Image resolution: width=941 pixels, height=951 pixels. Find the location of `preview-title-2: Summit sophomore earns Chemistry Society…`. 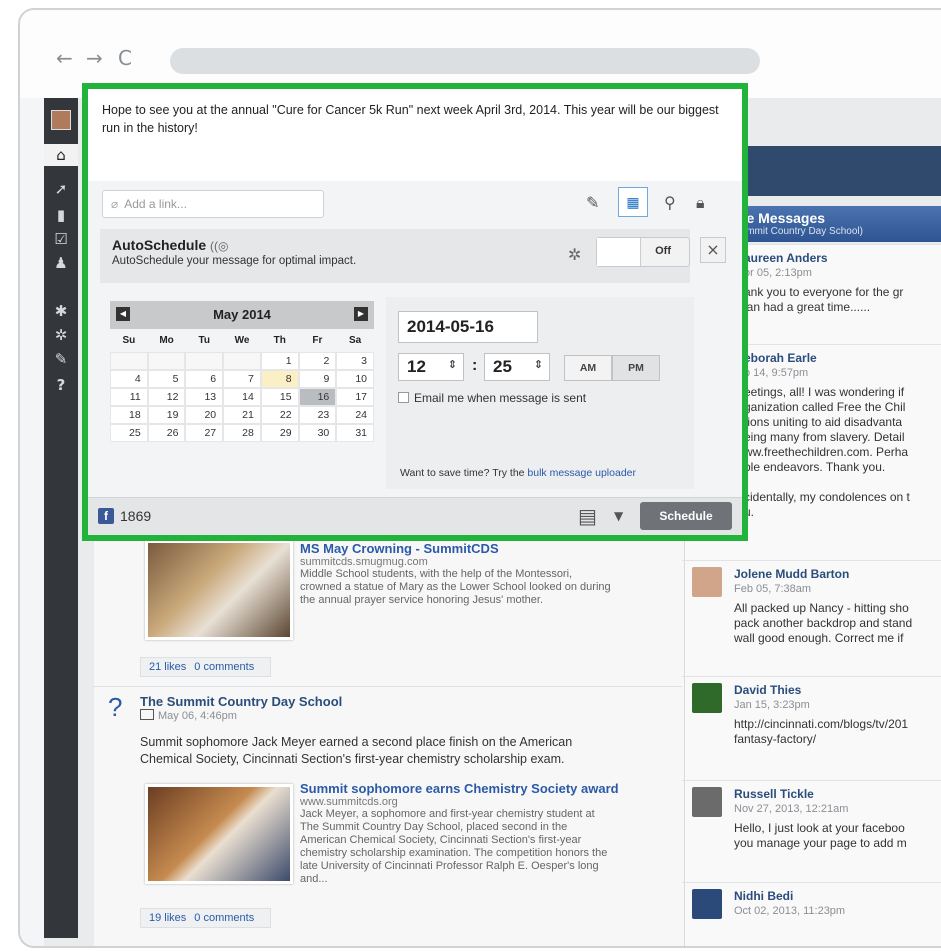

preview-title-2: Summit sophomore earns Chemistry Society… is located at coordinates (490, 788).